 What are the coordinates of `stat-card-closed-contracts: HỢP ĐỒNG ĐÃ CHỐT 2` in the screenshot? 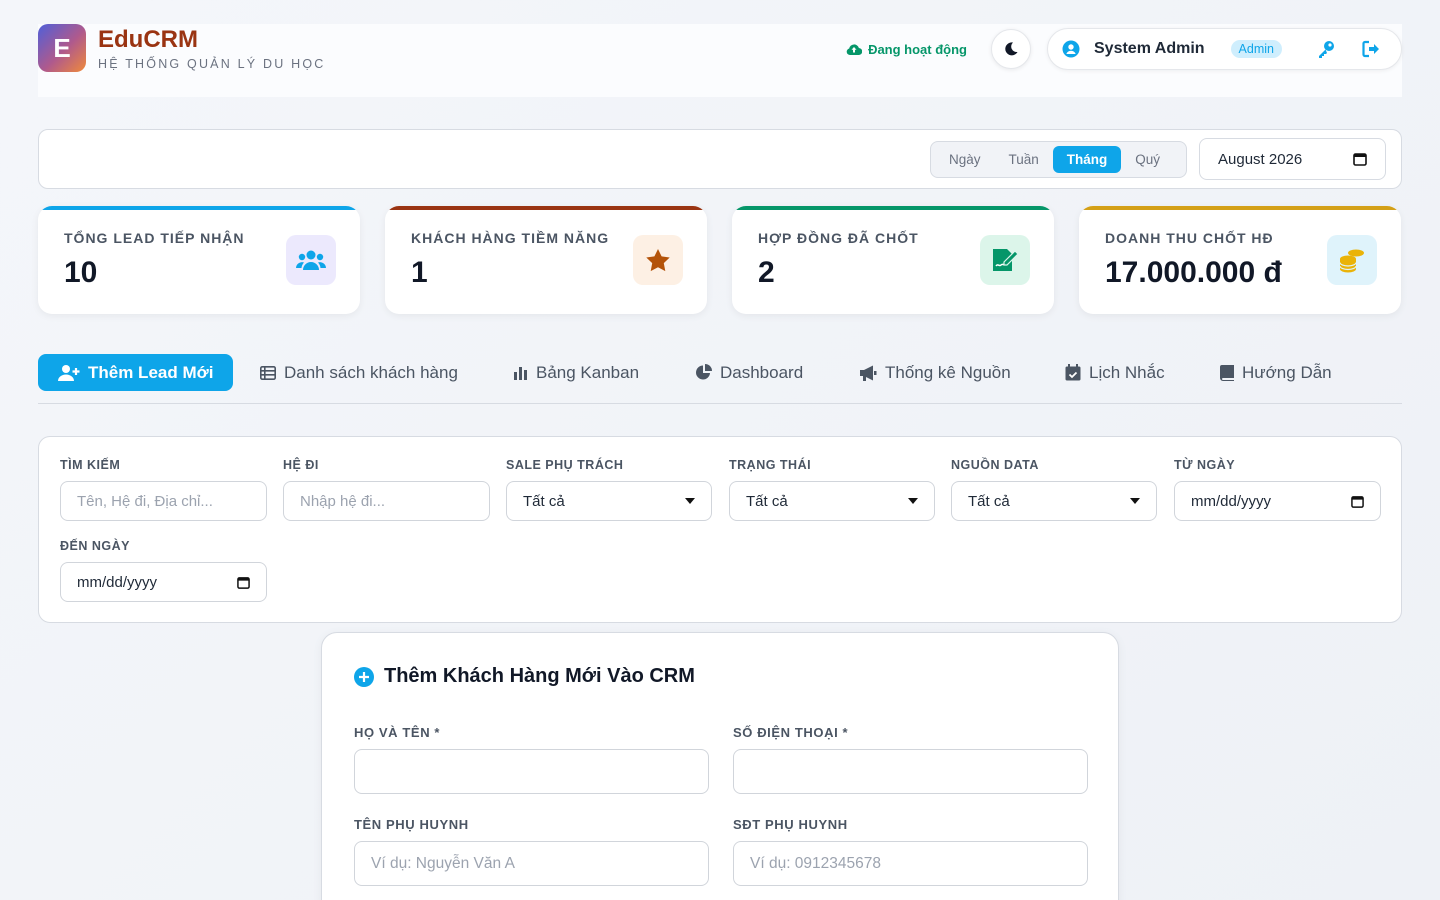 It's located at (893, 260).